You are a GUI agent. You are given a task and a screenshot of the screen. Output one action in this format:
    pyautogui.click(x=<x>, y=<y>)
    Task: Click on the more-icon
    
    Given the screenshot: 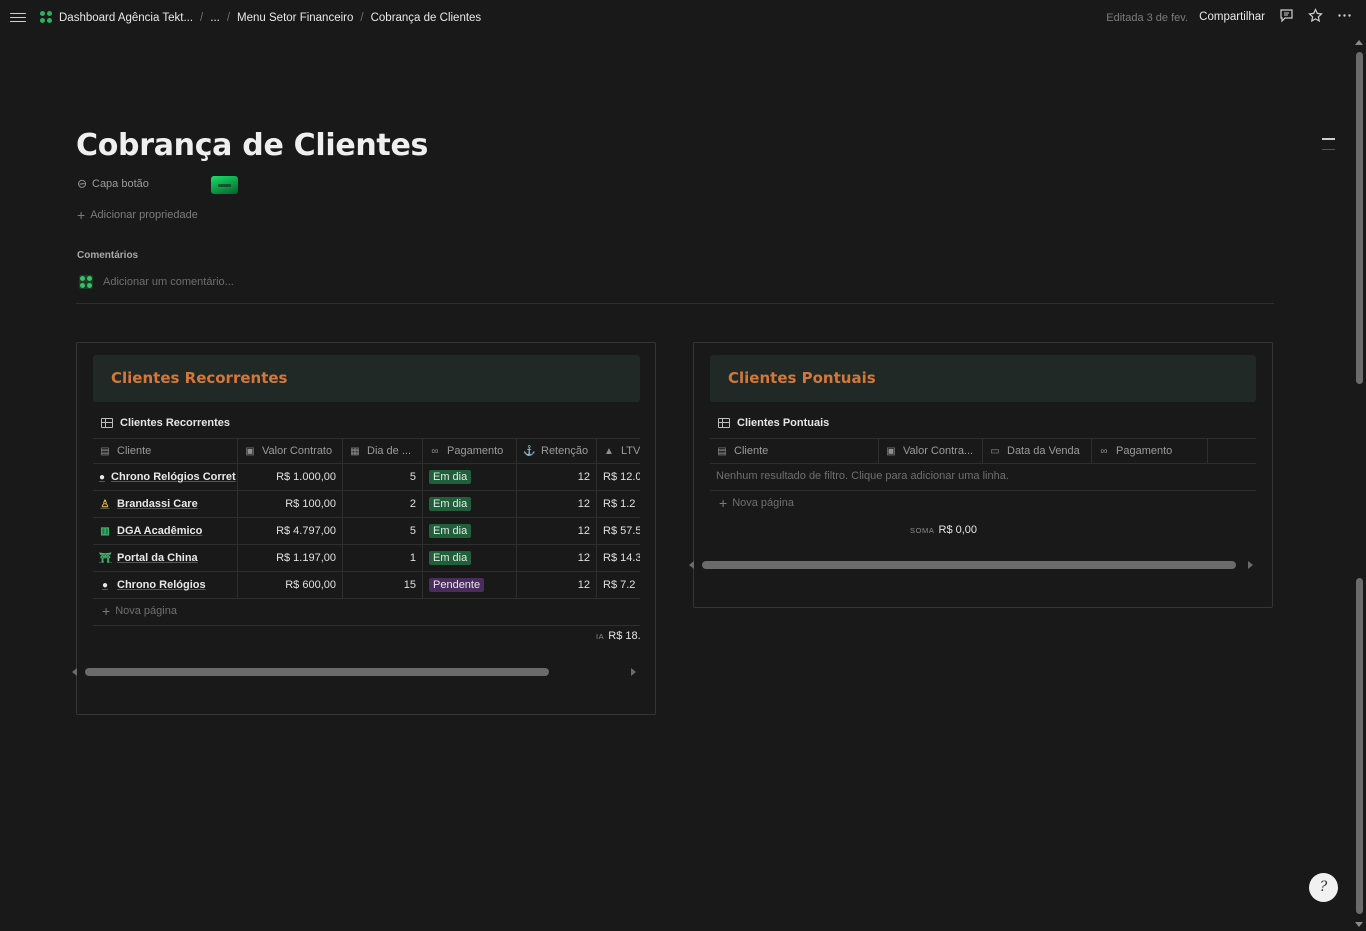 What is the action you would take?
    pyautogui.click(x=1344, y=17)
    